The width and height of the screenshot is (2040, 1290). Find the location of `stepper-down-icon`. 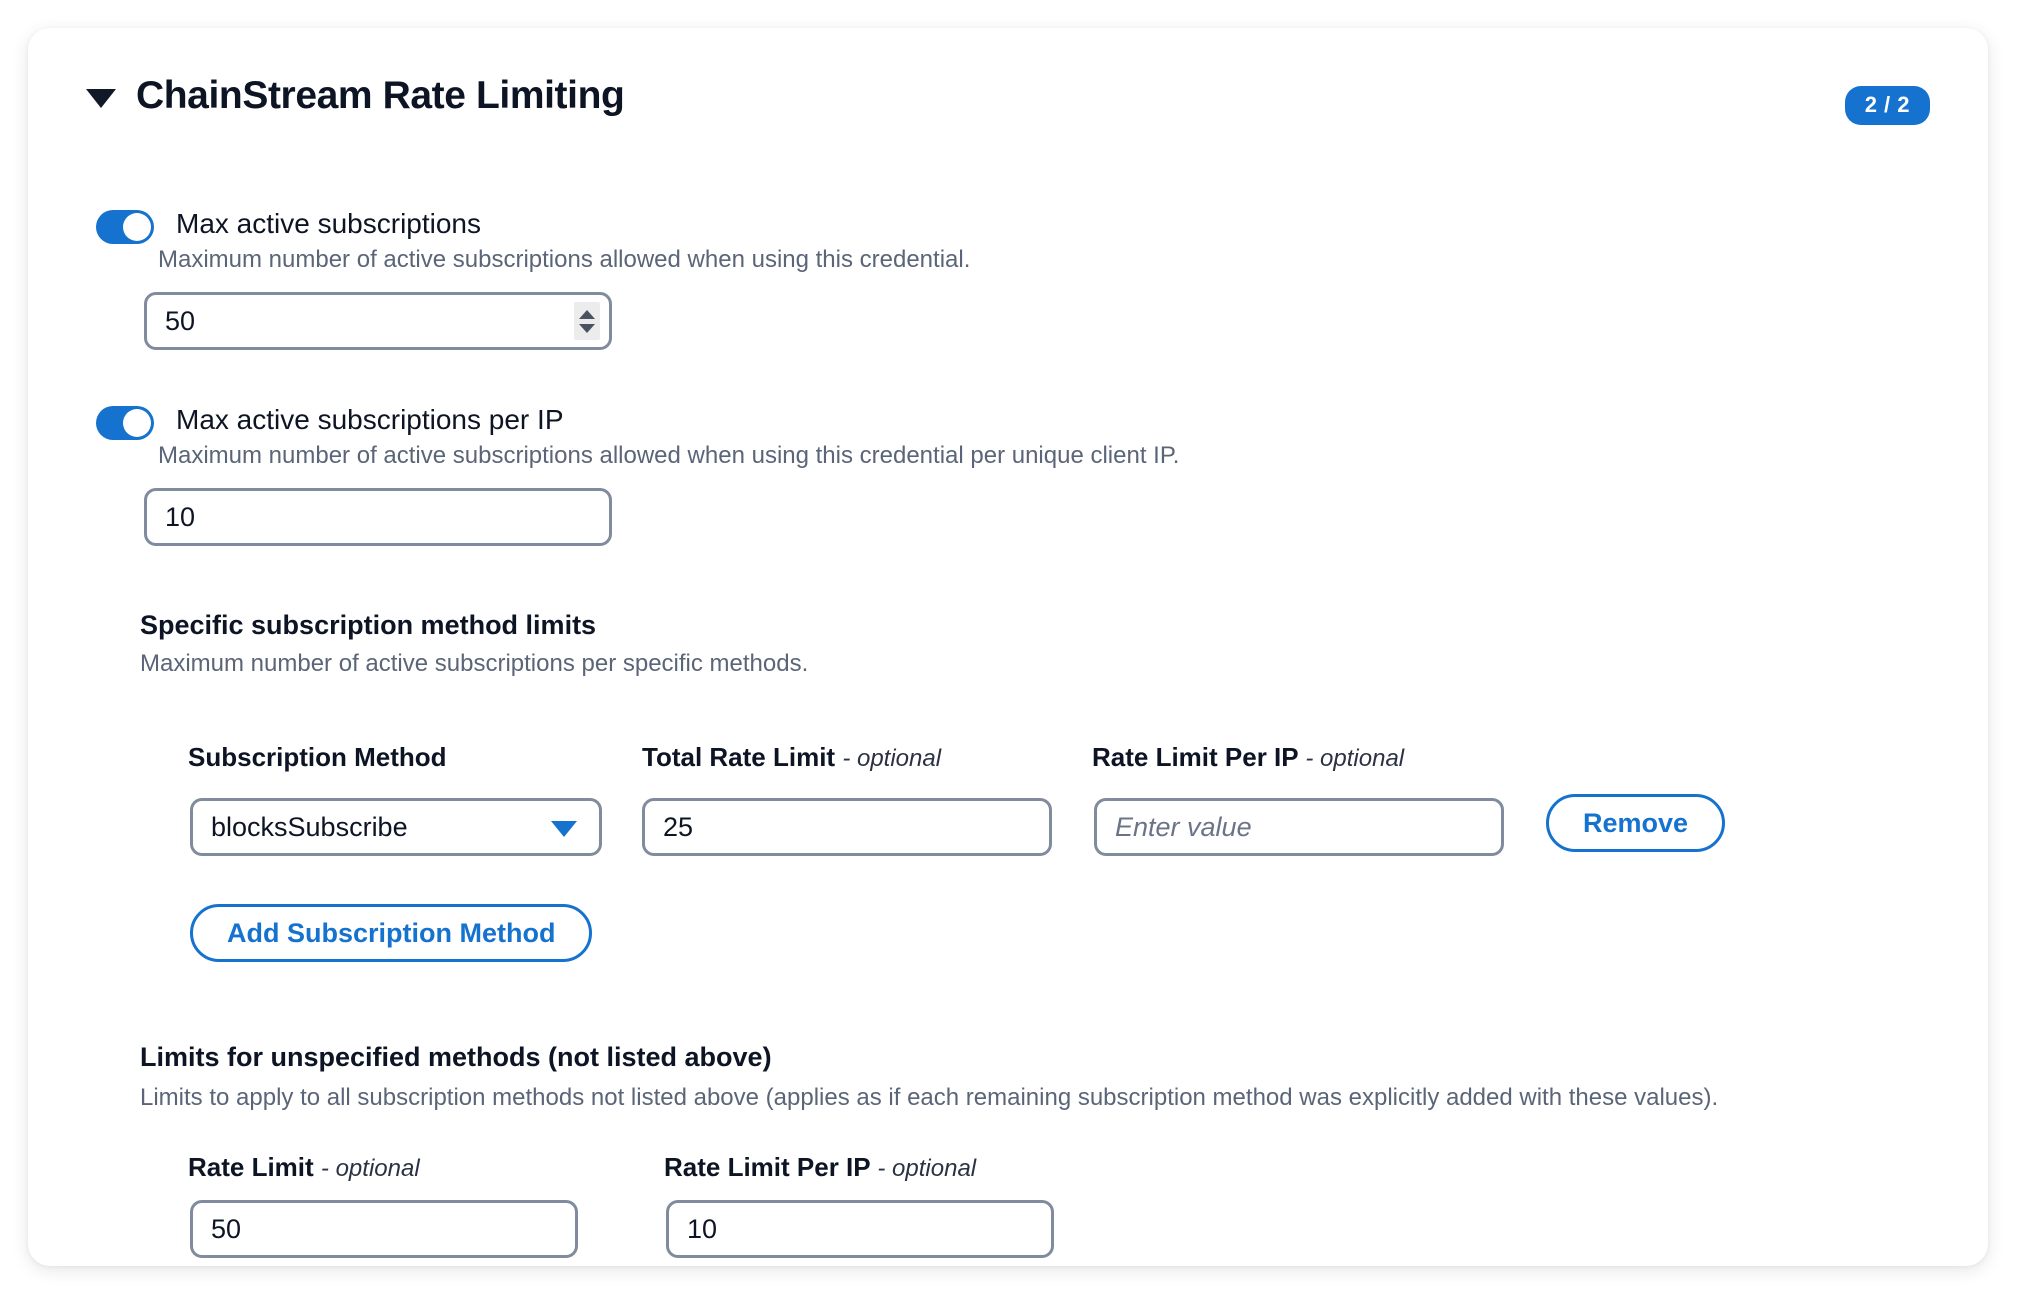

stepper-down-icon is located at coordinates (587, 328).